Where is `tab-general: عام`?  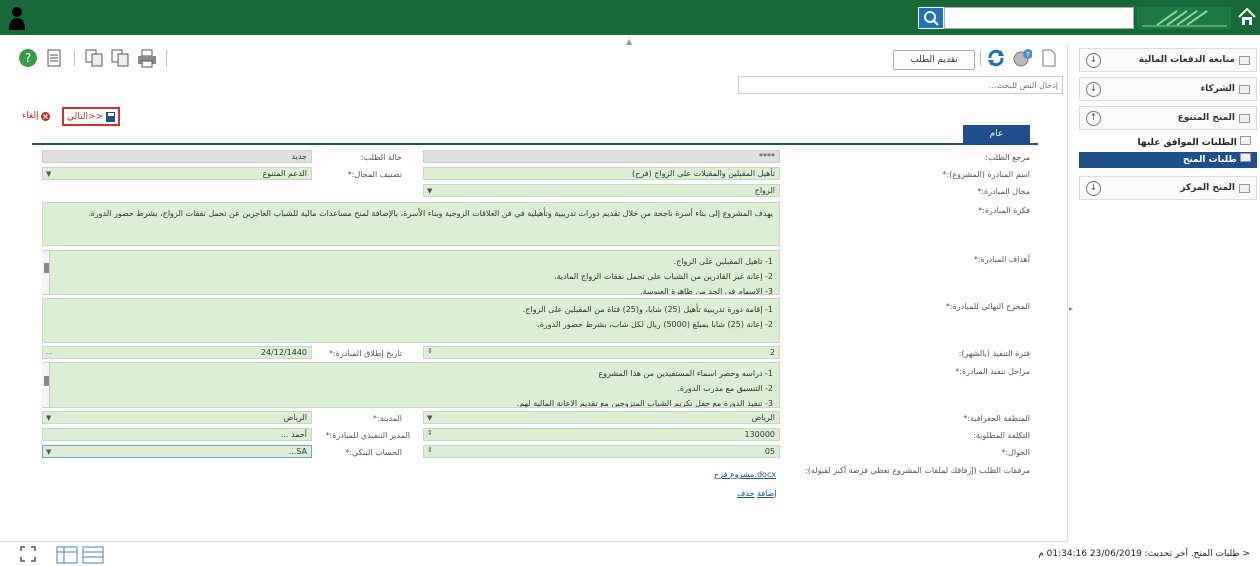 tab-general: عام is located at coordinates (996, 134).